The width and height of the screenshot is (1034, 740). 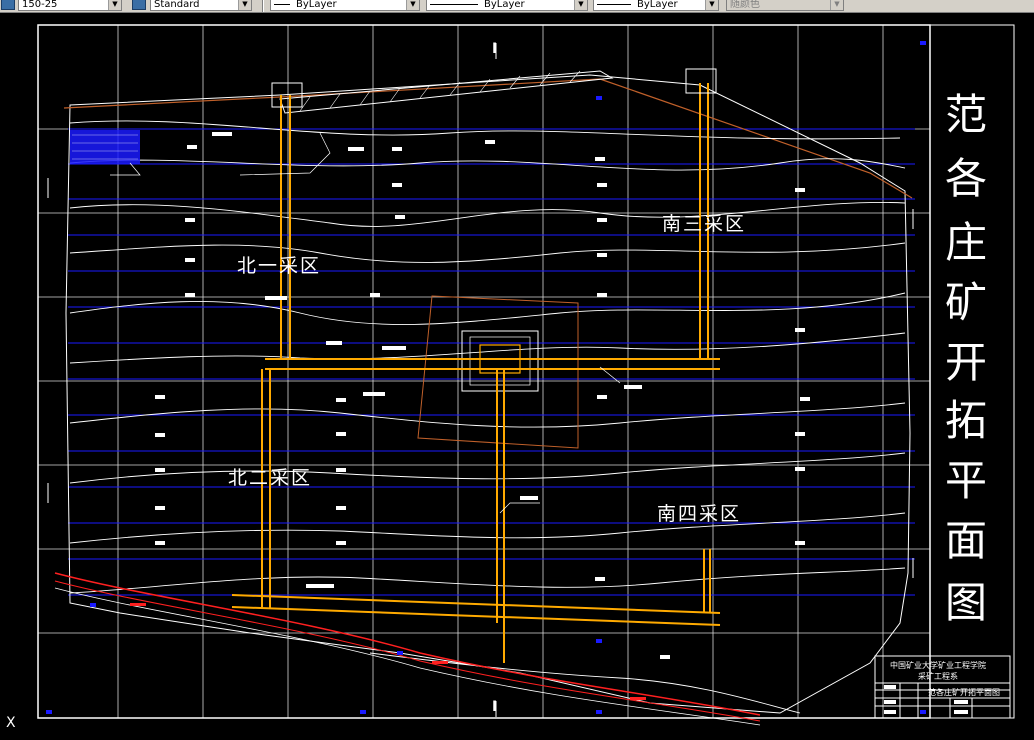 What do you see at coordinates (965, 302) in the screenshot?
I see `title-char: 矿` at bounding box center [965, 302].